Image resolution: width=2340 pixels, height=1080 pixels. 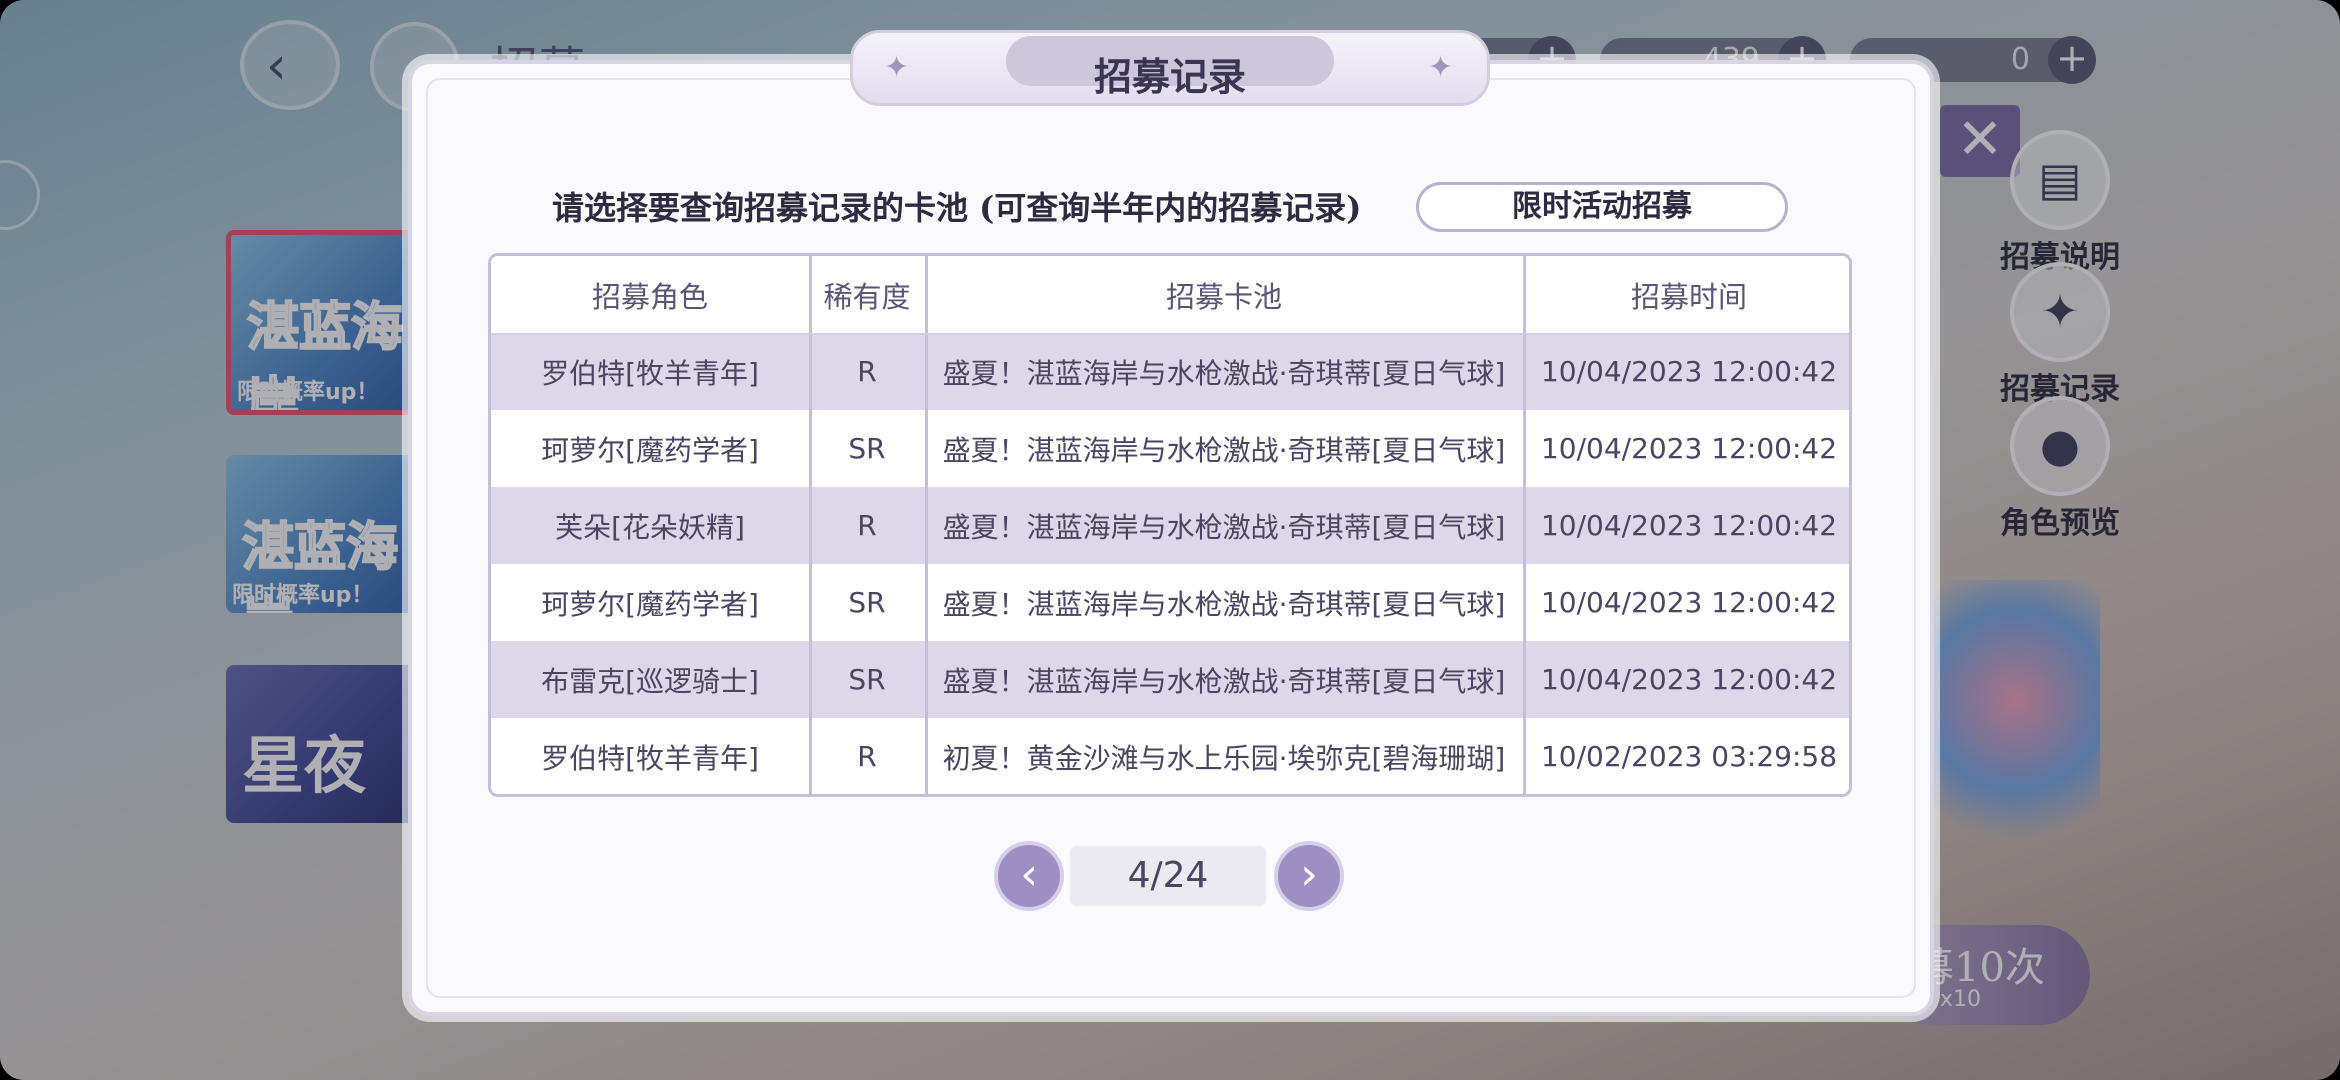 I want to click on chevron-left-icon: ‹, so click(x=1029, y=874).